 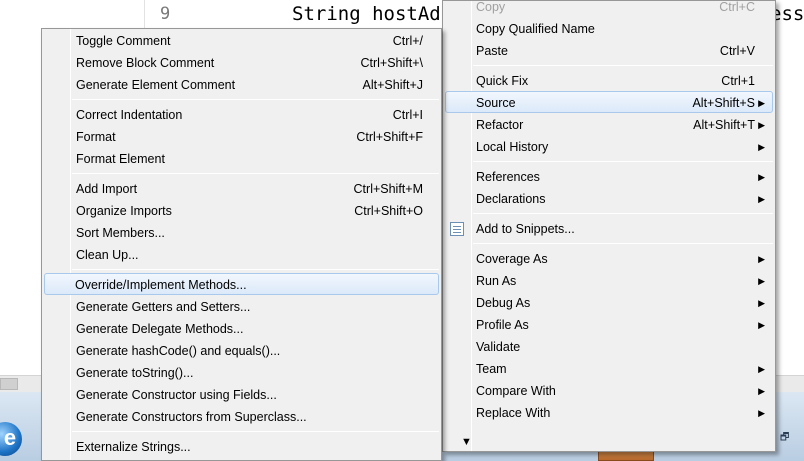 I want to click on menu-item-validate: Validate, so click(x=609, y=347).